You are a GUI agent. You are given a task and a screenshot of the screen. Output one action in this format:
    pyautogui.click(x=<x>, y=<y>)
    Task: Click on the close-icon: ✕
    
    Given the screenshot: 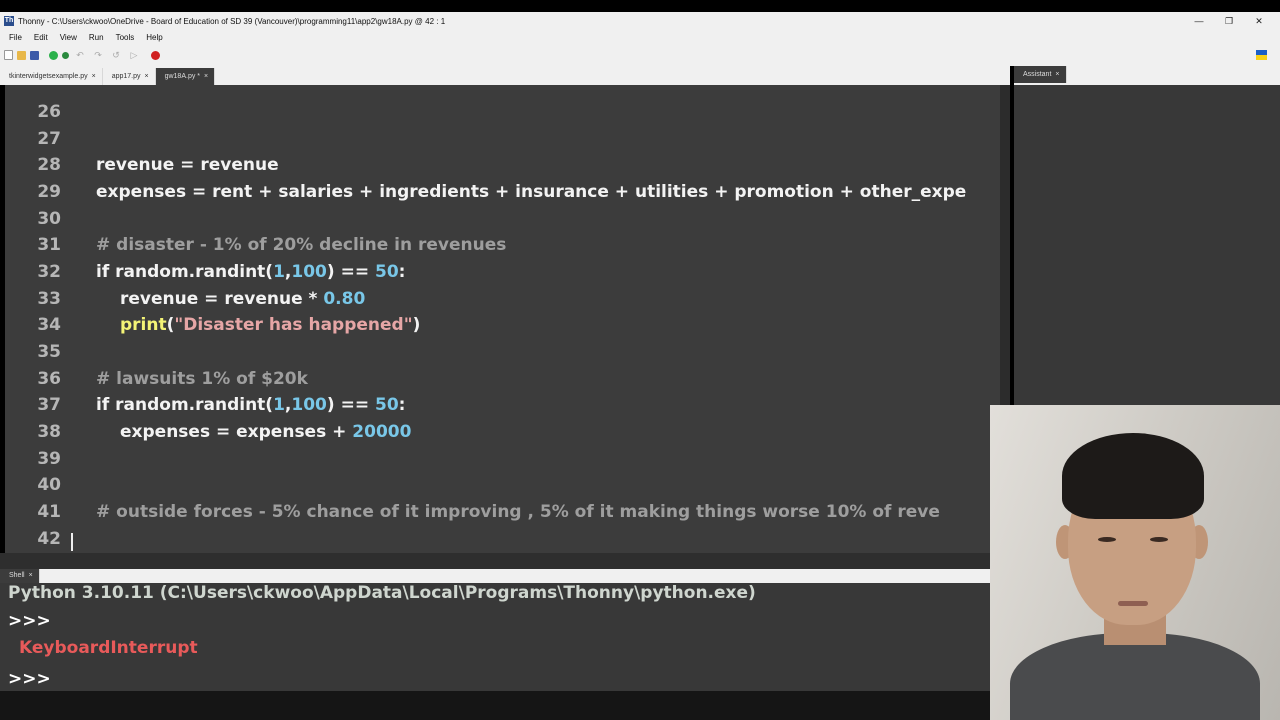 What is the action you would take?
    pyautogui.click(x=1259, y=21)
    